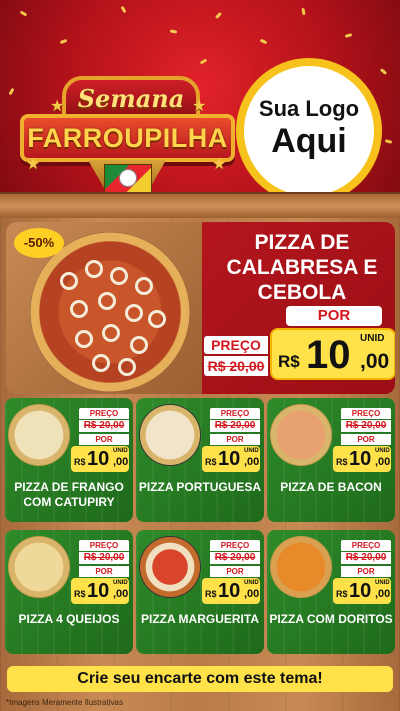 This screenshot has height=711, width=400. I want to click on flag-seal-icon, so click(128, 178).